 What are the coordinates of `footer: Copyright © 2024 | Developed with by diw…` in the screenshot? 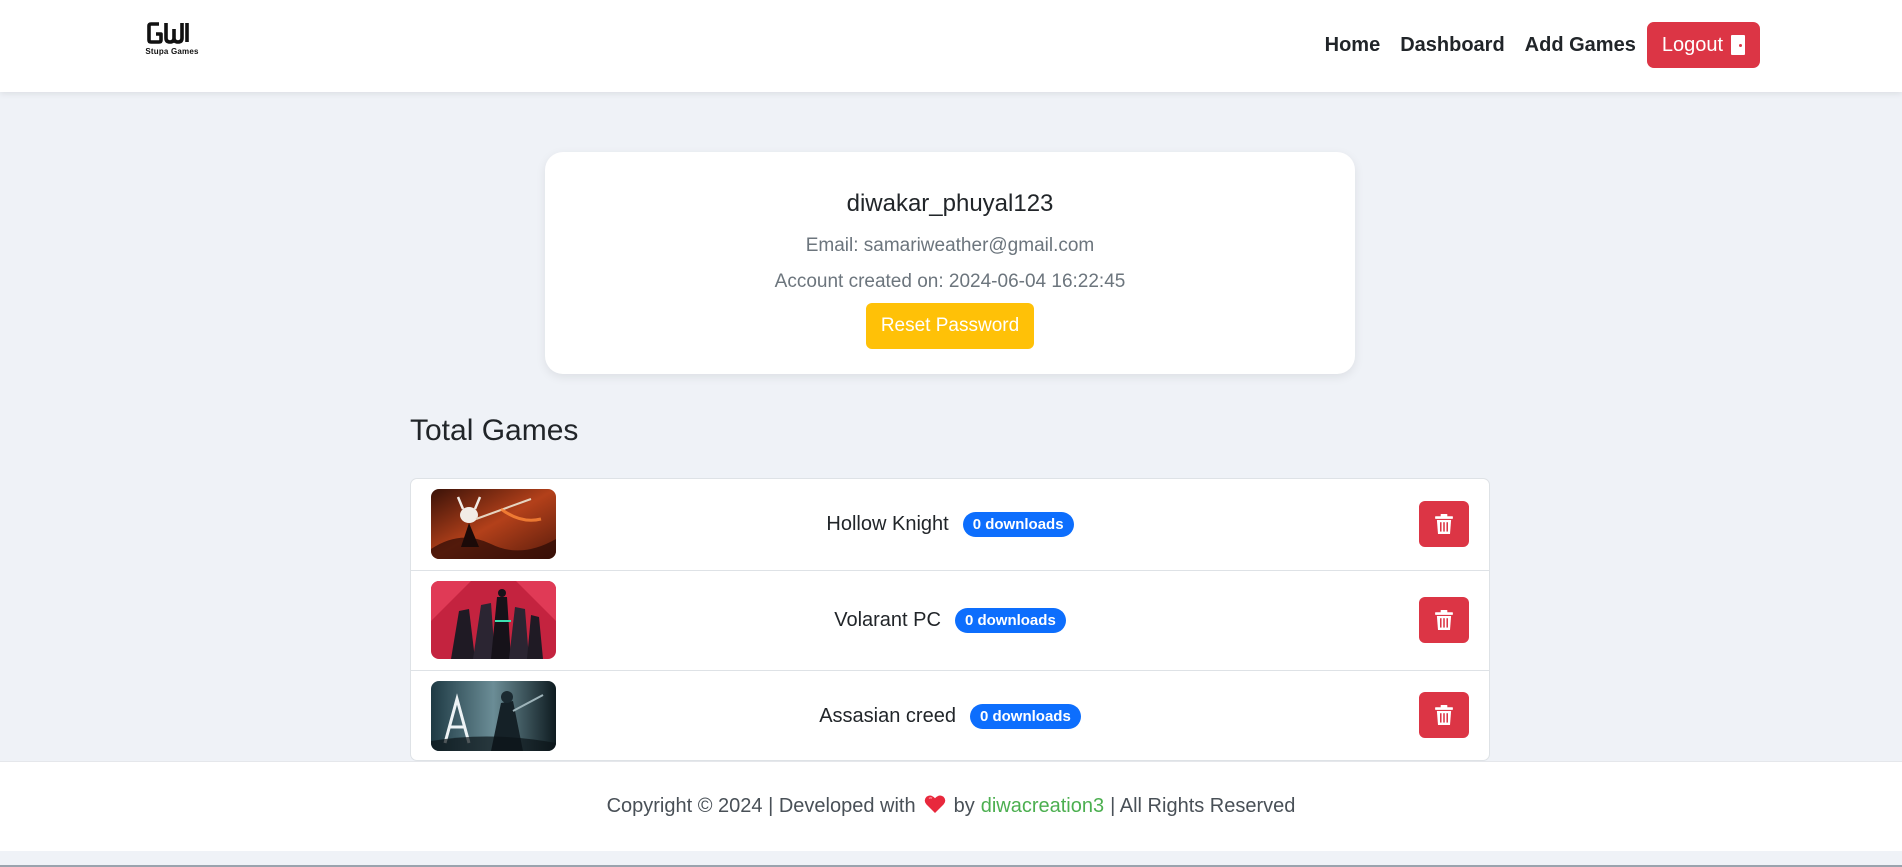 It's located at (951, 806).